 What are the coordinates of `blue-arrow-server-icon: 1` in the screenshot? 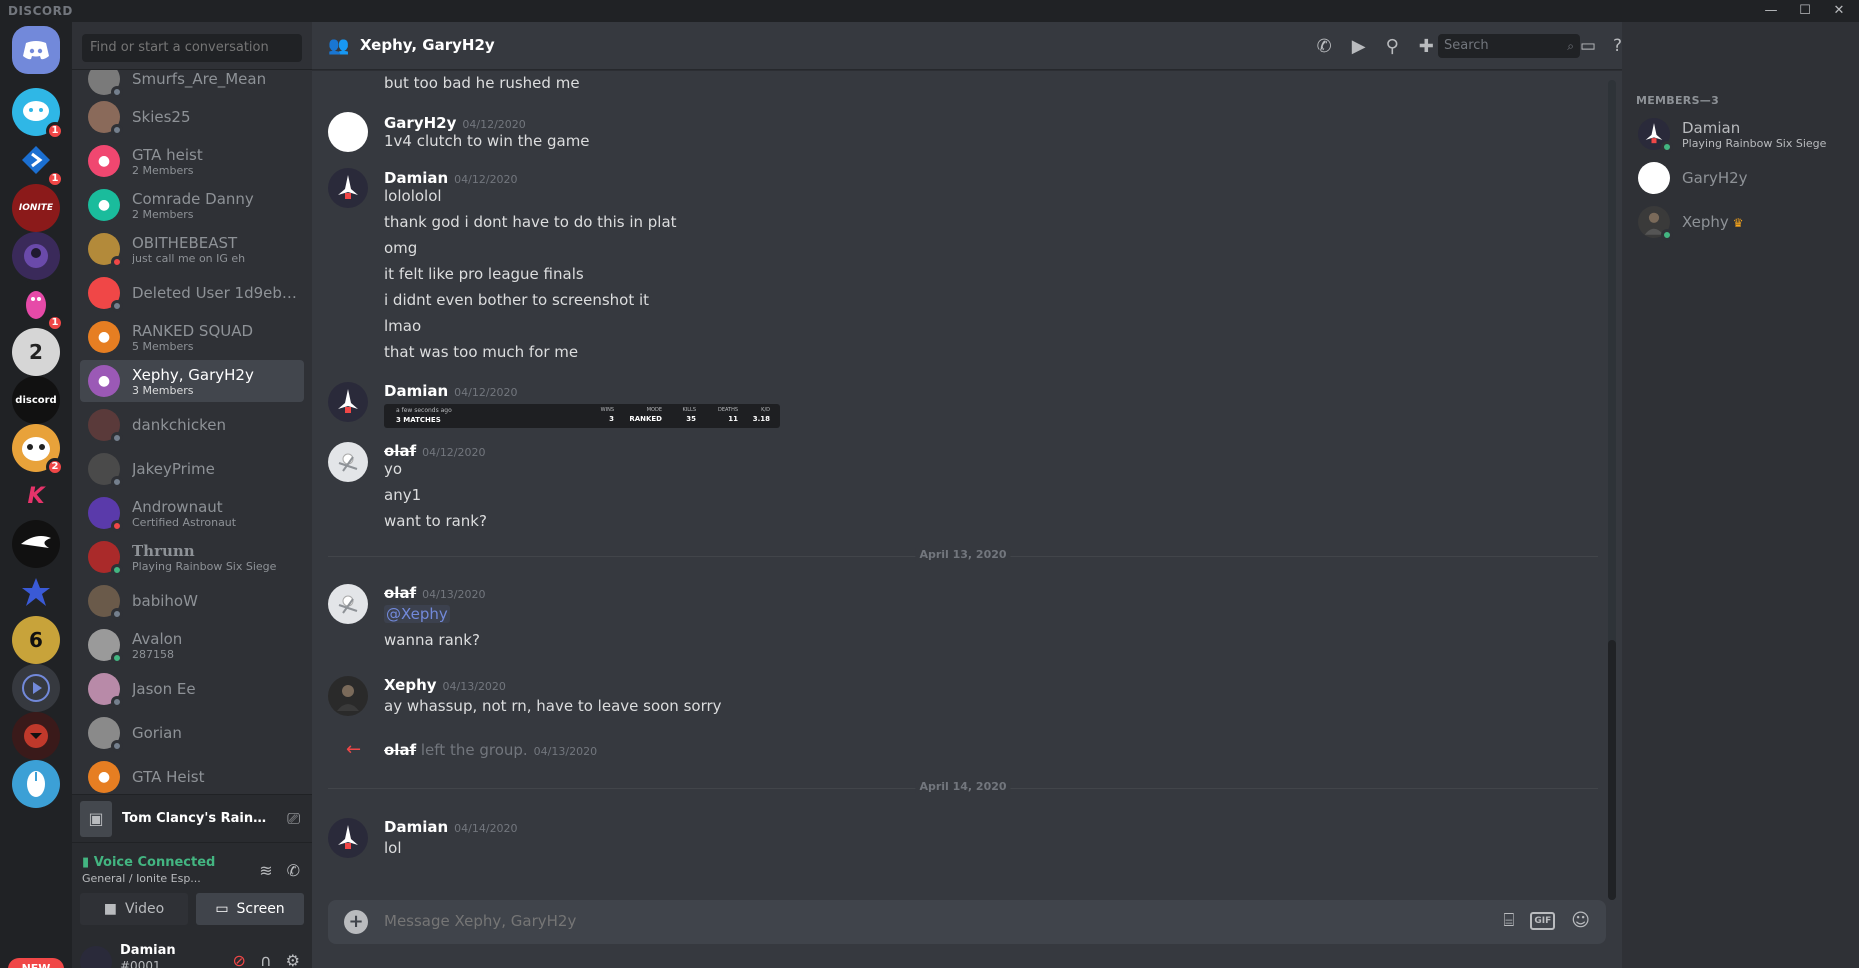 It's located at (38, 162).